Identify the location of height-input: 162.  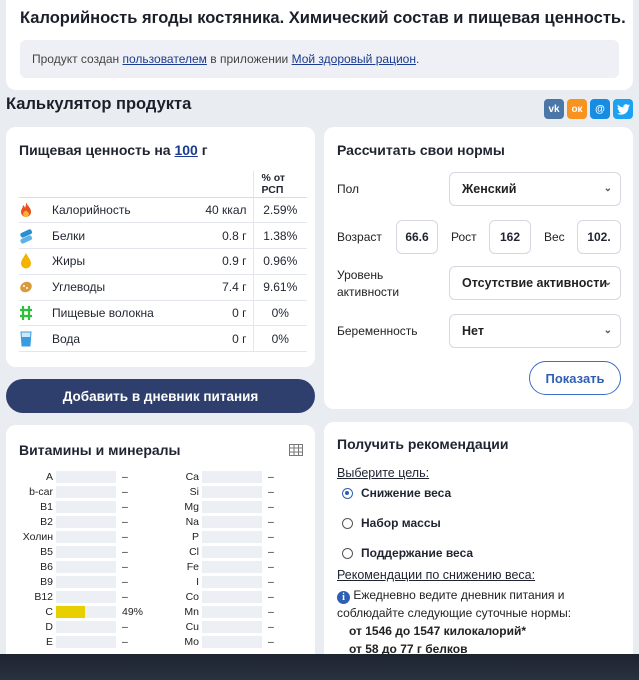
(510, 237).